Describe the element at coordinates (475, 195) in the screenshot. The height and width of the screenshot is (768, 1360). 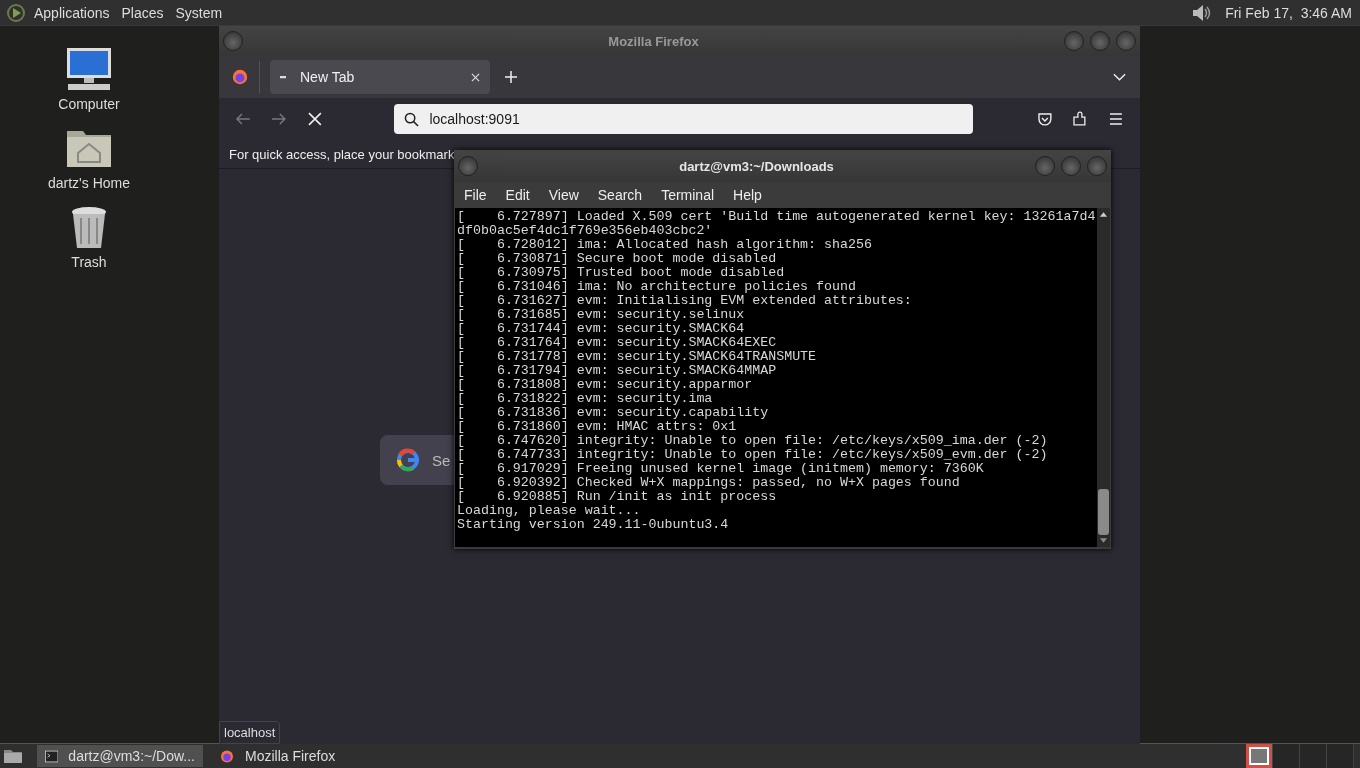
I see `menu-item: File` at that location.